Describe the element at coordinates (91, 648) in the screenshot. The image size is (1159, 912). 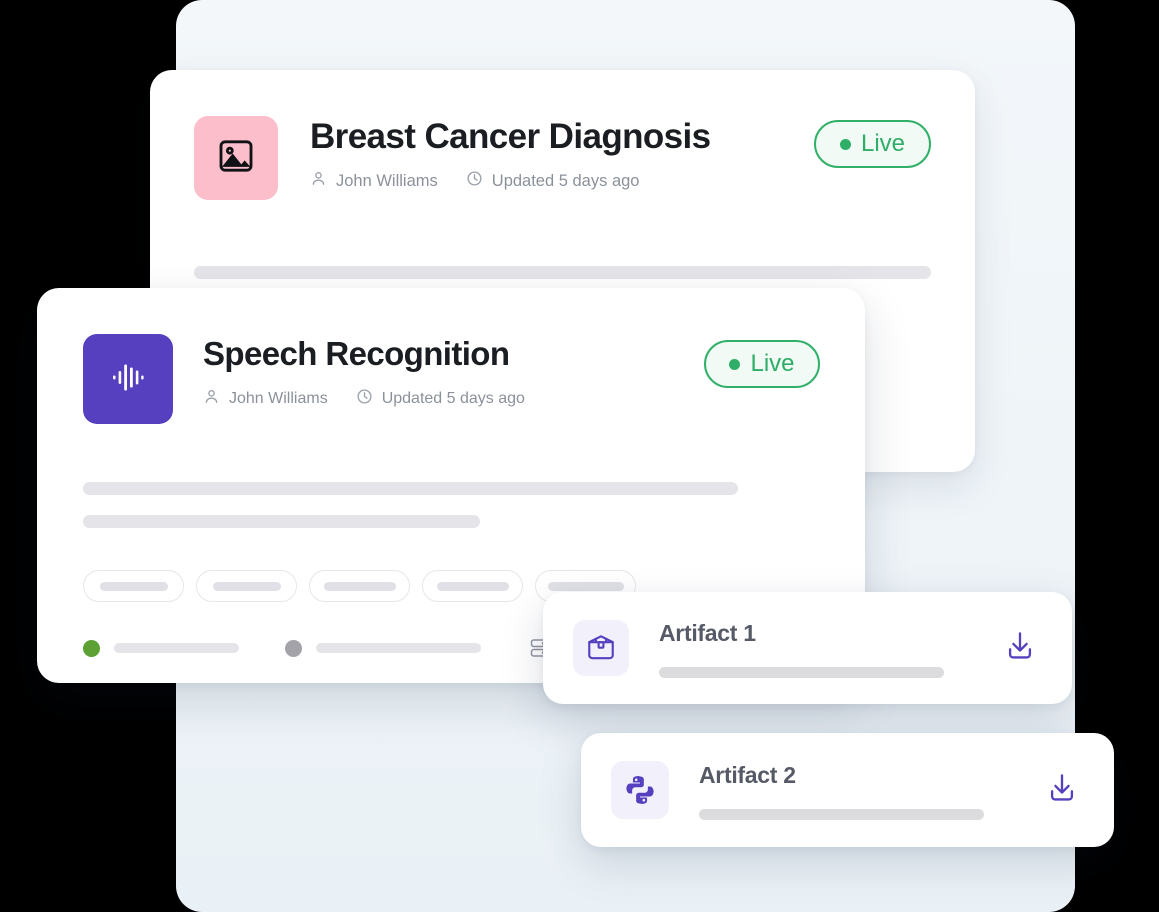
I see `status-dot-green` at that location.